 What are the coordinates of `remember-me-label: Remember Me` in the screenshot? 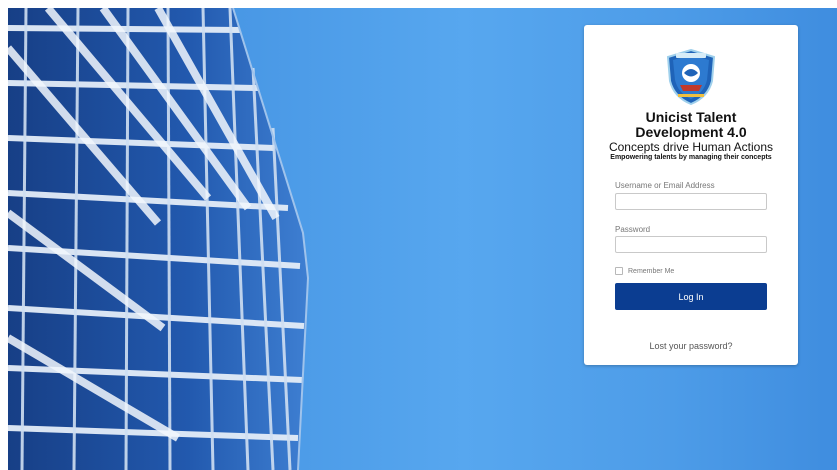 It's located at (651, 271).